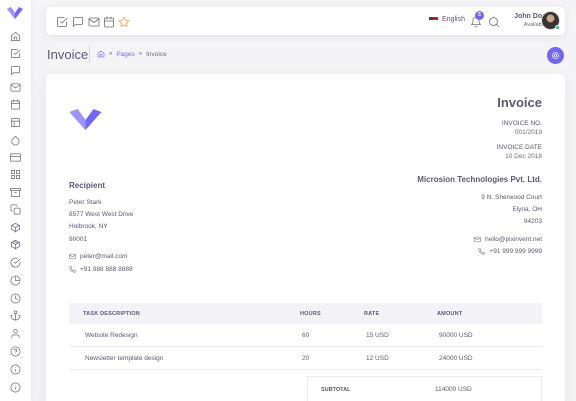 The image size is (576, 401). Describe the element at coordinates (515, 251) in the screenshot. I see `company-phone-text: +91 999 999 9999` at that location.